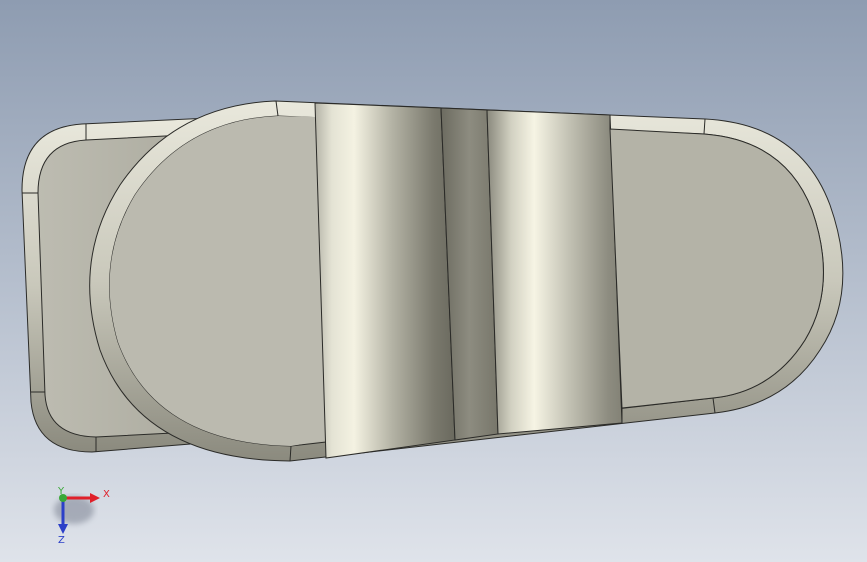 The height and width of the screenshot is (562, 867). I want to click on z-axis-label: Z, so click(61, 540).